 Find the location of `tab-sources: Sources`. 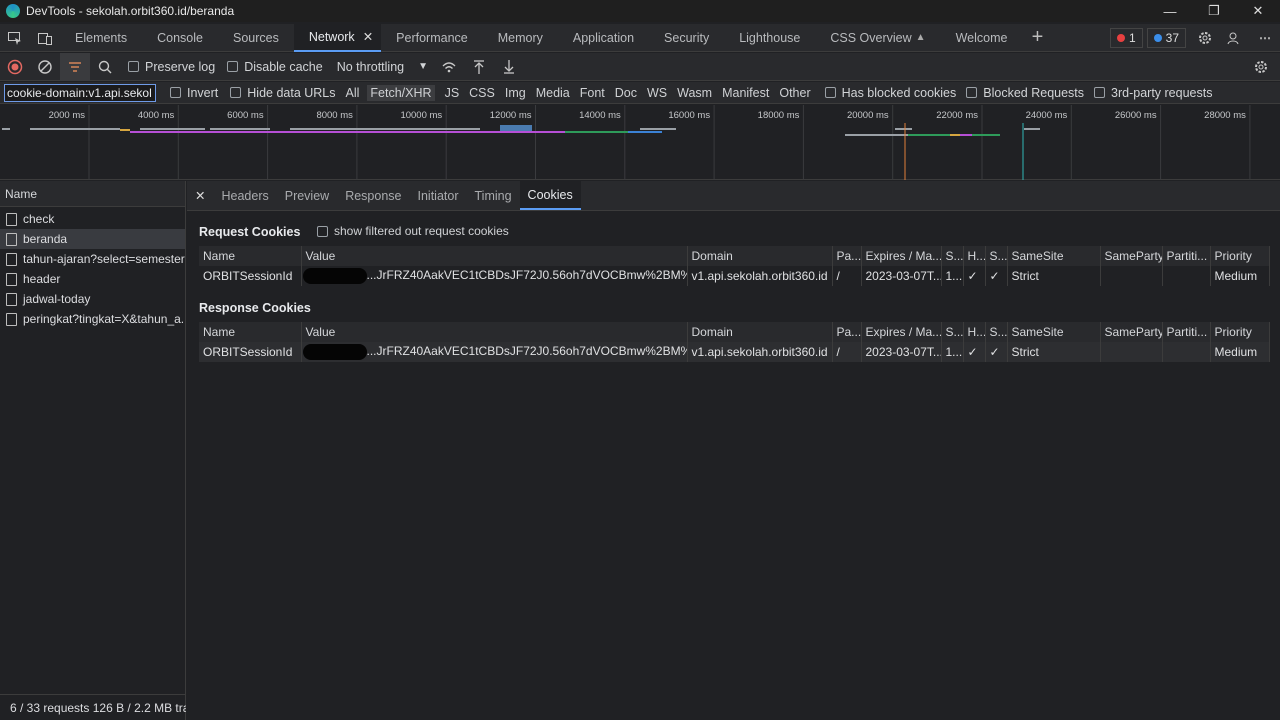

tab-sources: Sources is located at coordinates (256, 38).